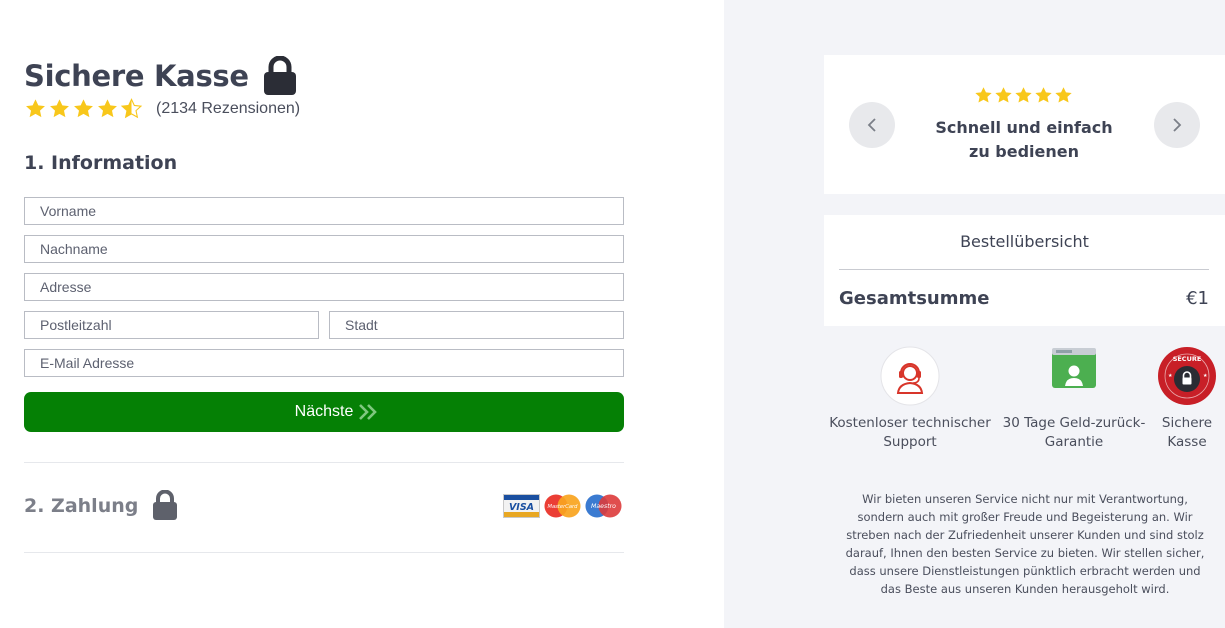  I want to click on secure-seal-label: SECURE, so click(1187, 359).